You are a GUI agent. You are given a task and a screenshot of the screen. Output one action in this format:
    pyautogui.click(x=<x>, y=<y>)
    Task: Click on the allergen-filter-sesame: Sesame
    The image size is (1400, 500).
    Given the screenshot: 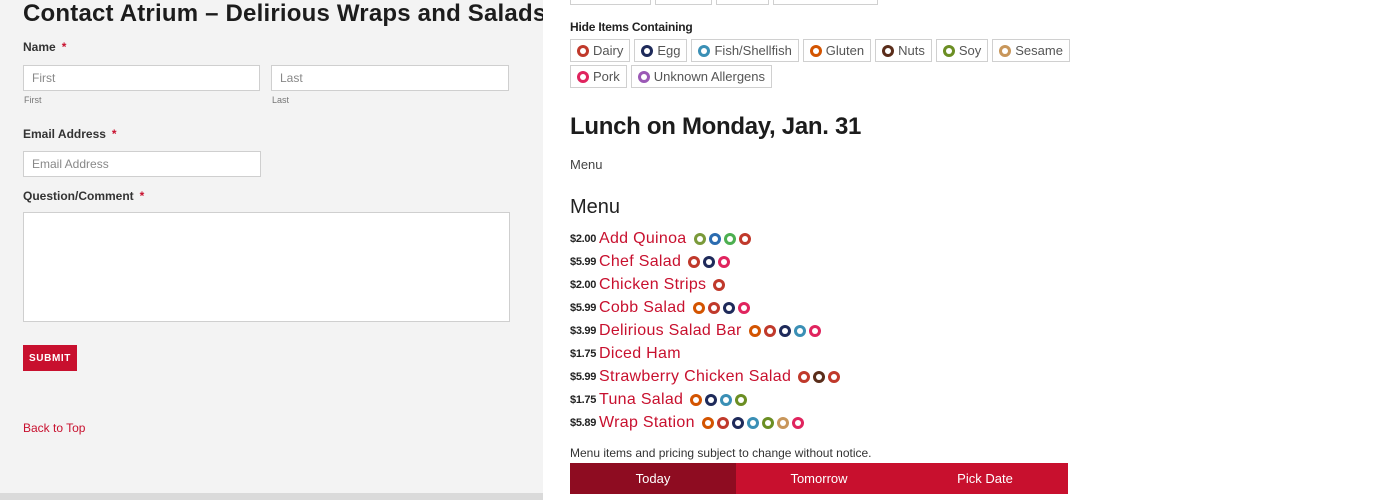 What is the action you would take?
    pyautogui.click(x=1031, y=50)
    